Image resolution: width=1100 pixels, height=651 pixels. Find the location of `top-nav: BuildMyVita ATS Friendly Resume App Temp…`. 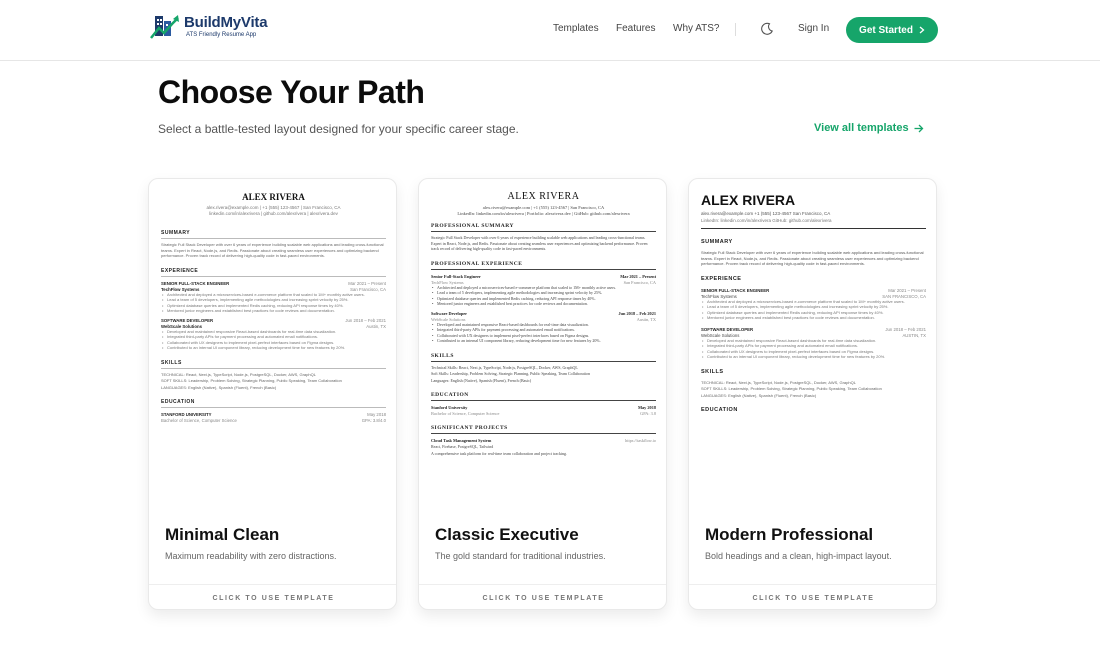

top-nav: BuildMyVita ATS Friendly Resume App Temp… is located at coordinates (550, 30).